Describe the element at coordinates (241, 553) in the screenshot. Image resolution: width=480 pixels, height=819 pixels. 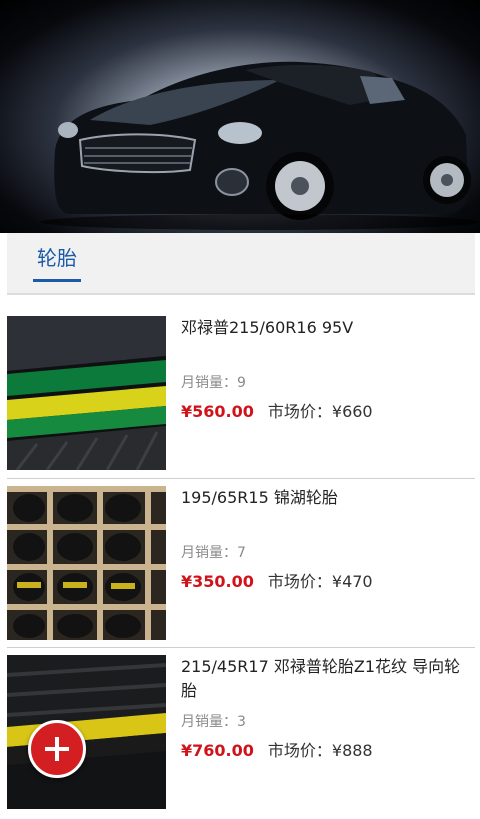
I see `sales-count: 7` at that location.